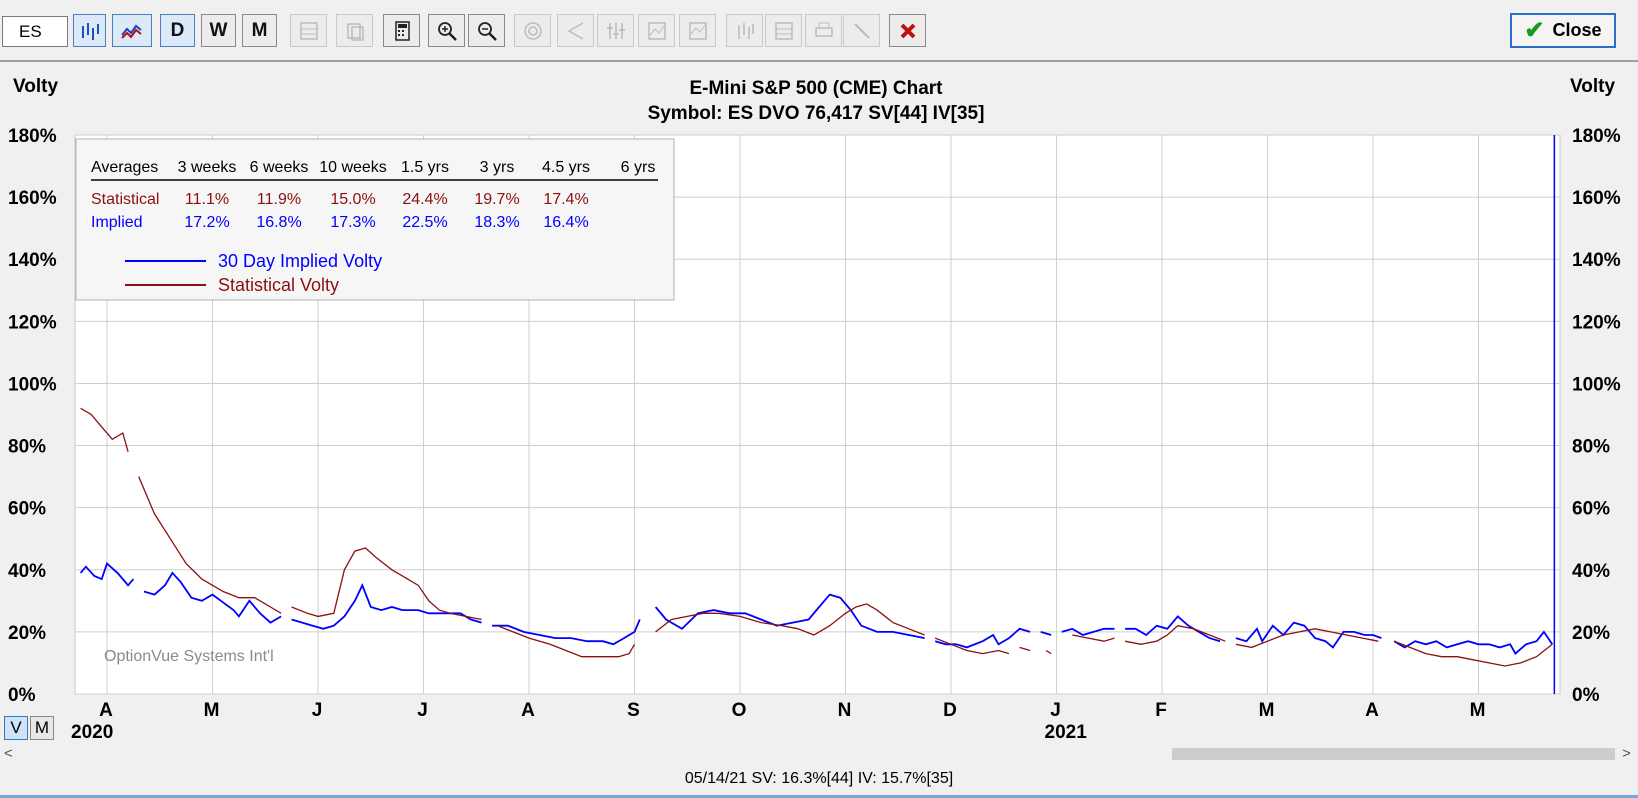  What do you see at coordinates (27, 509) in the screenshot?
I see `y-tick-label-left: 60%` at bounding box center [27, 509].